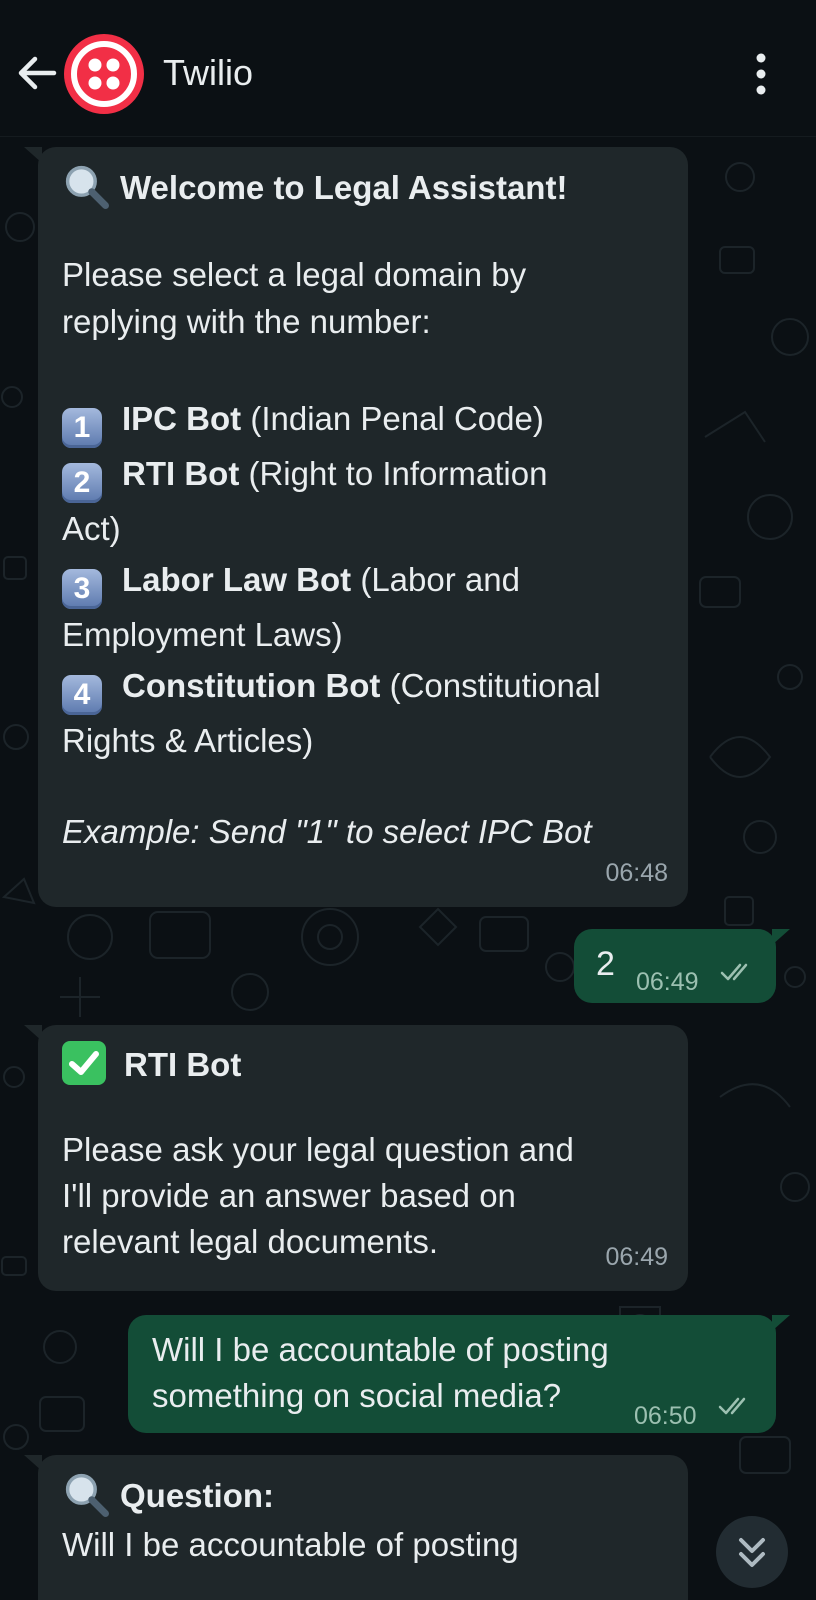 Image resolution: width=816 pixels, height=1600 pixels. I want to click on more-vertical-icon, so click(761, 74).